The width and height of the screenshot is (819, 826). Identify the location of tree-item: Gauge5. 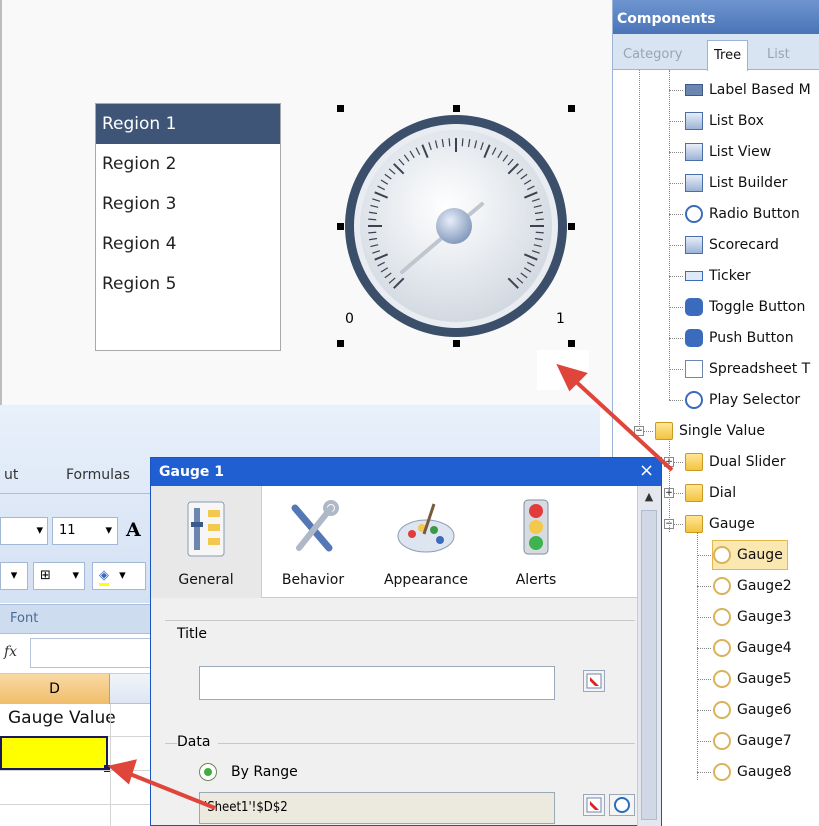
(752, 679).